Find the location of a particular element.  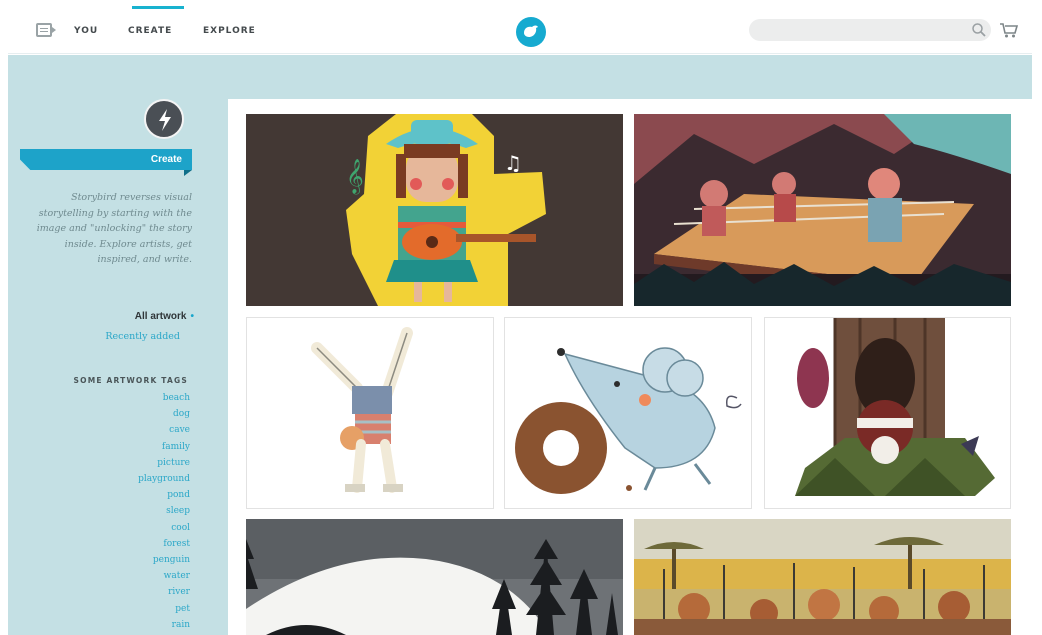

artwork-tree-stump-image is located at coordinates (887, 413).